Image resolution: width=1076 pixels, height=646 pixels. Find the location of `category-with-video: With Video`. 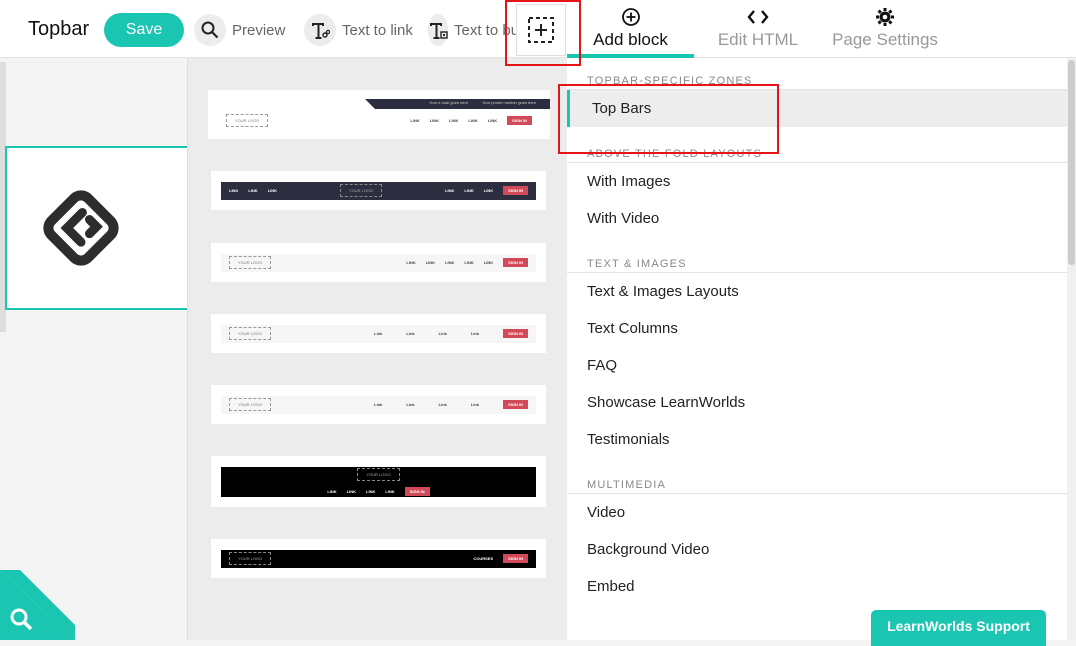

category-with-video: With Video is located at coordinates (817, 218).